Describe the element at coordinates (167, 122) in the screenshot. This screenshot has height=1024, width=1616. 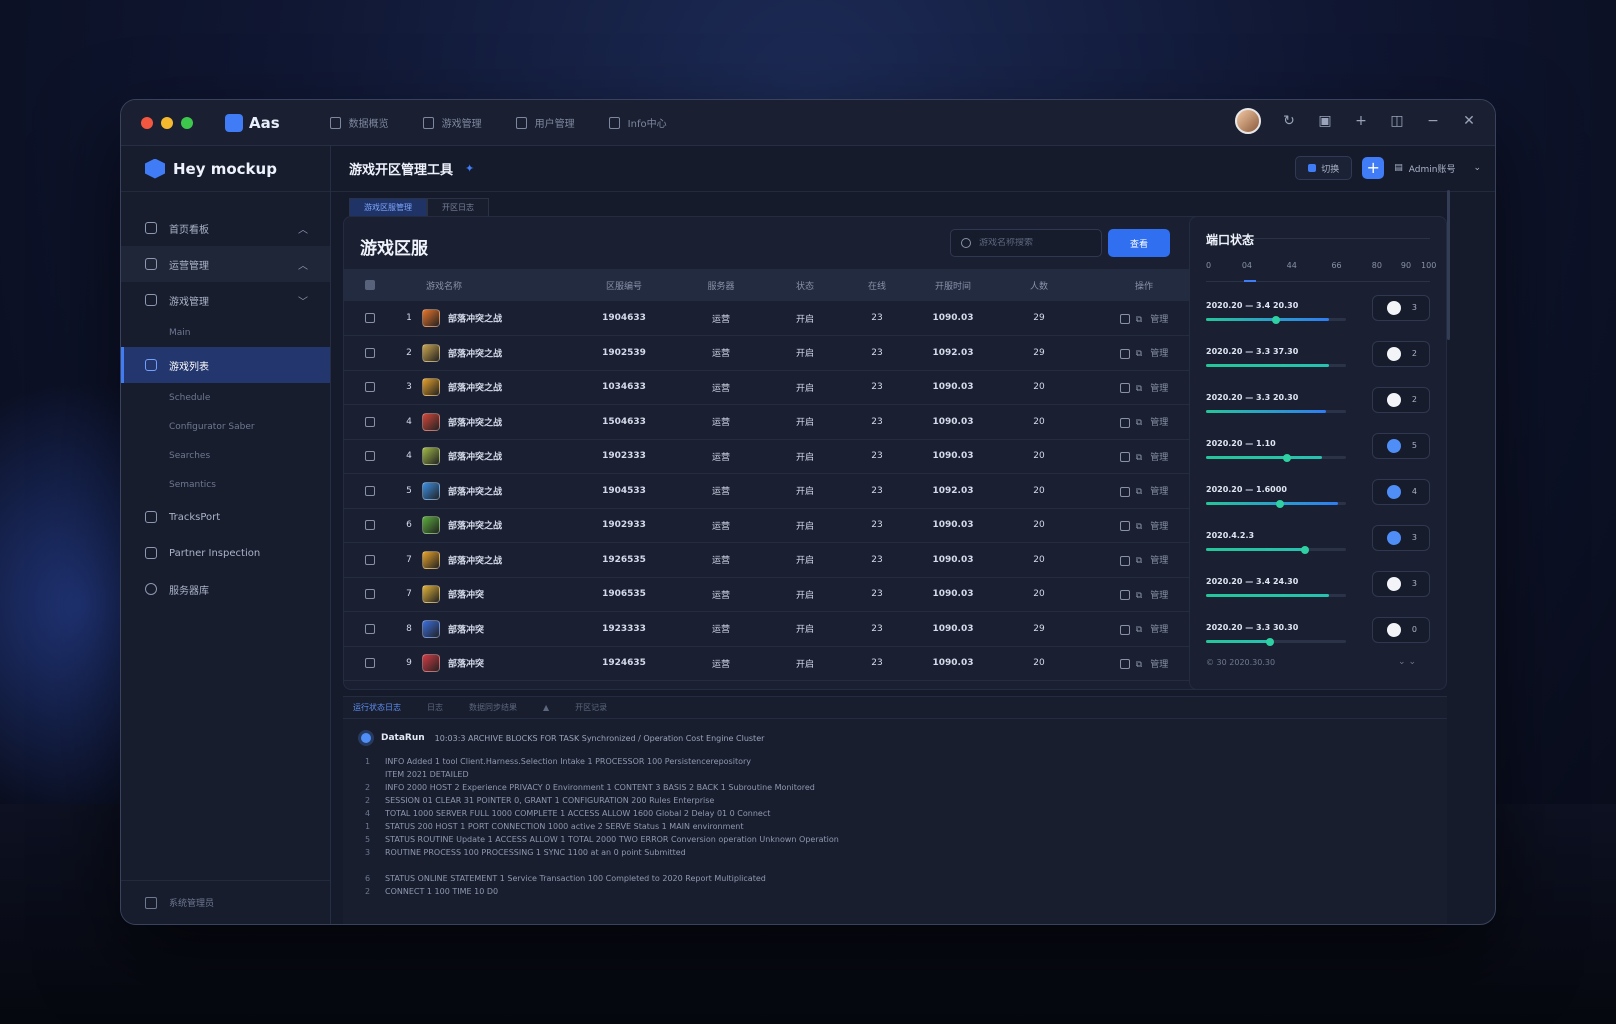
I see `minimize-window-button` at that location.